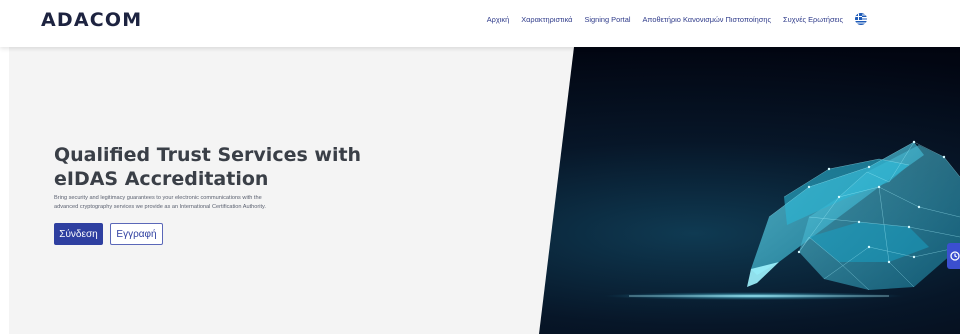 This screenshot has width=960, height=334. What do you see at coordinates (546, 19) in the screenshot?
I see `nav-link-features: Χαρακτηριστικά` at bounding box center [546, 19].